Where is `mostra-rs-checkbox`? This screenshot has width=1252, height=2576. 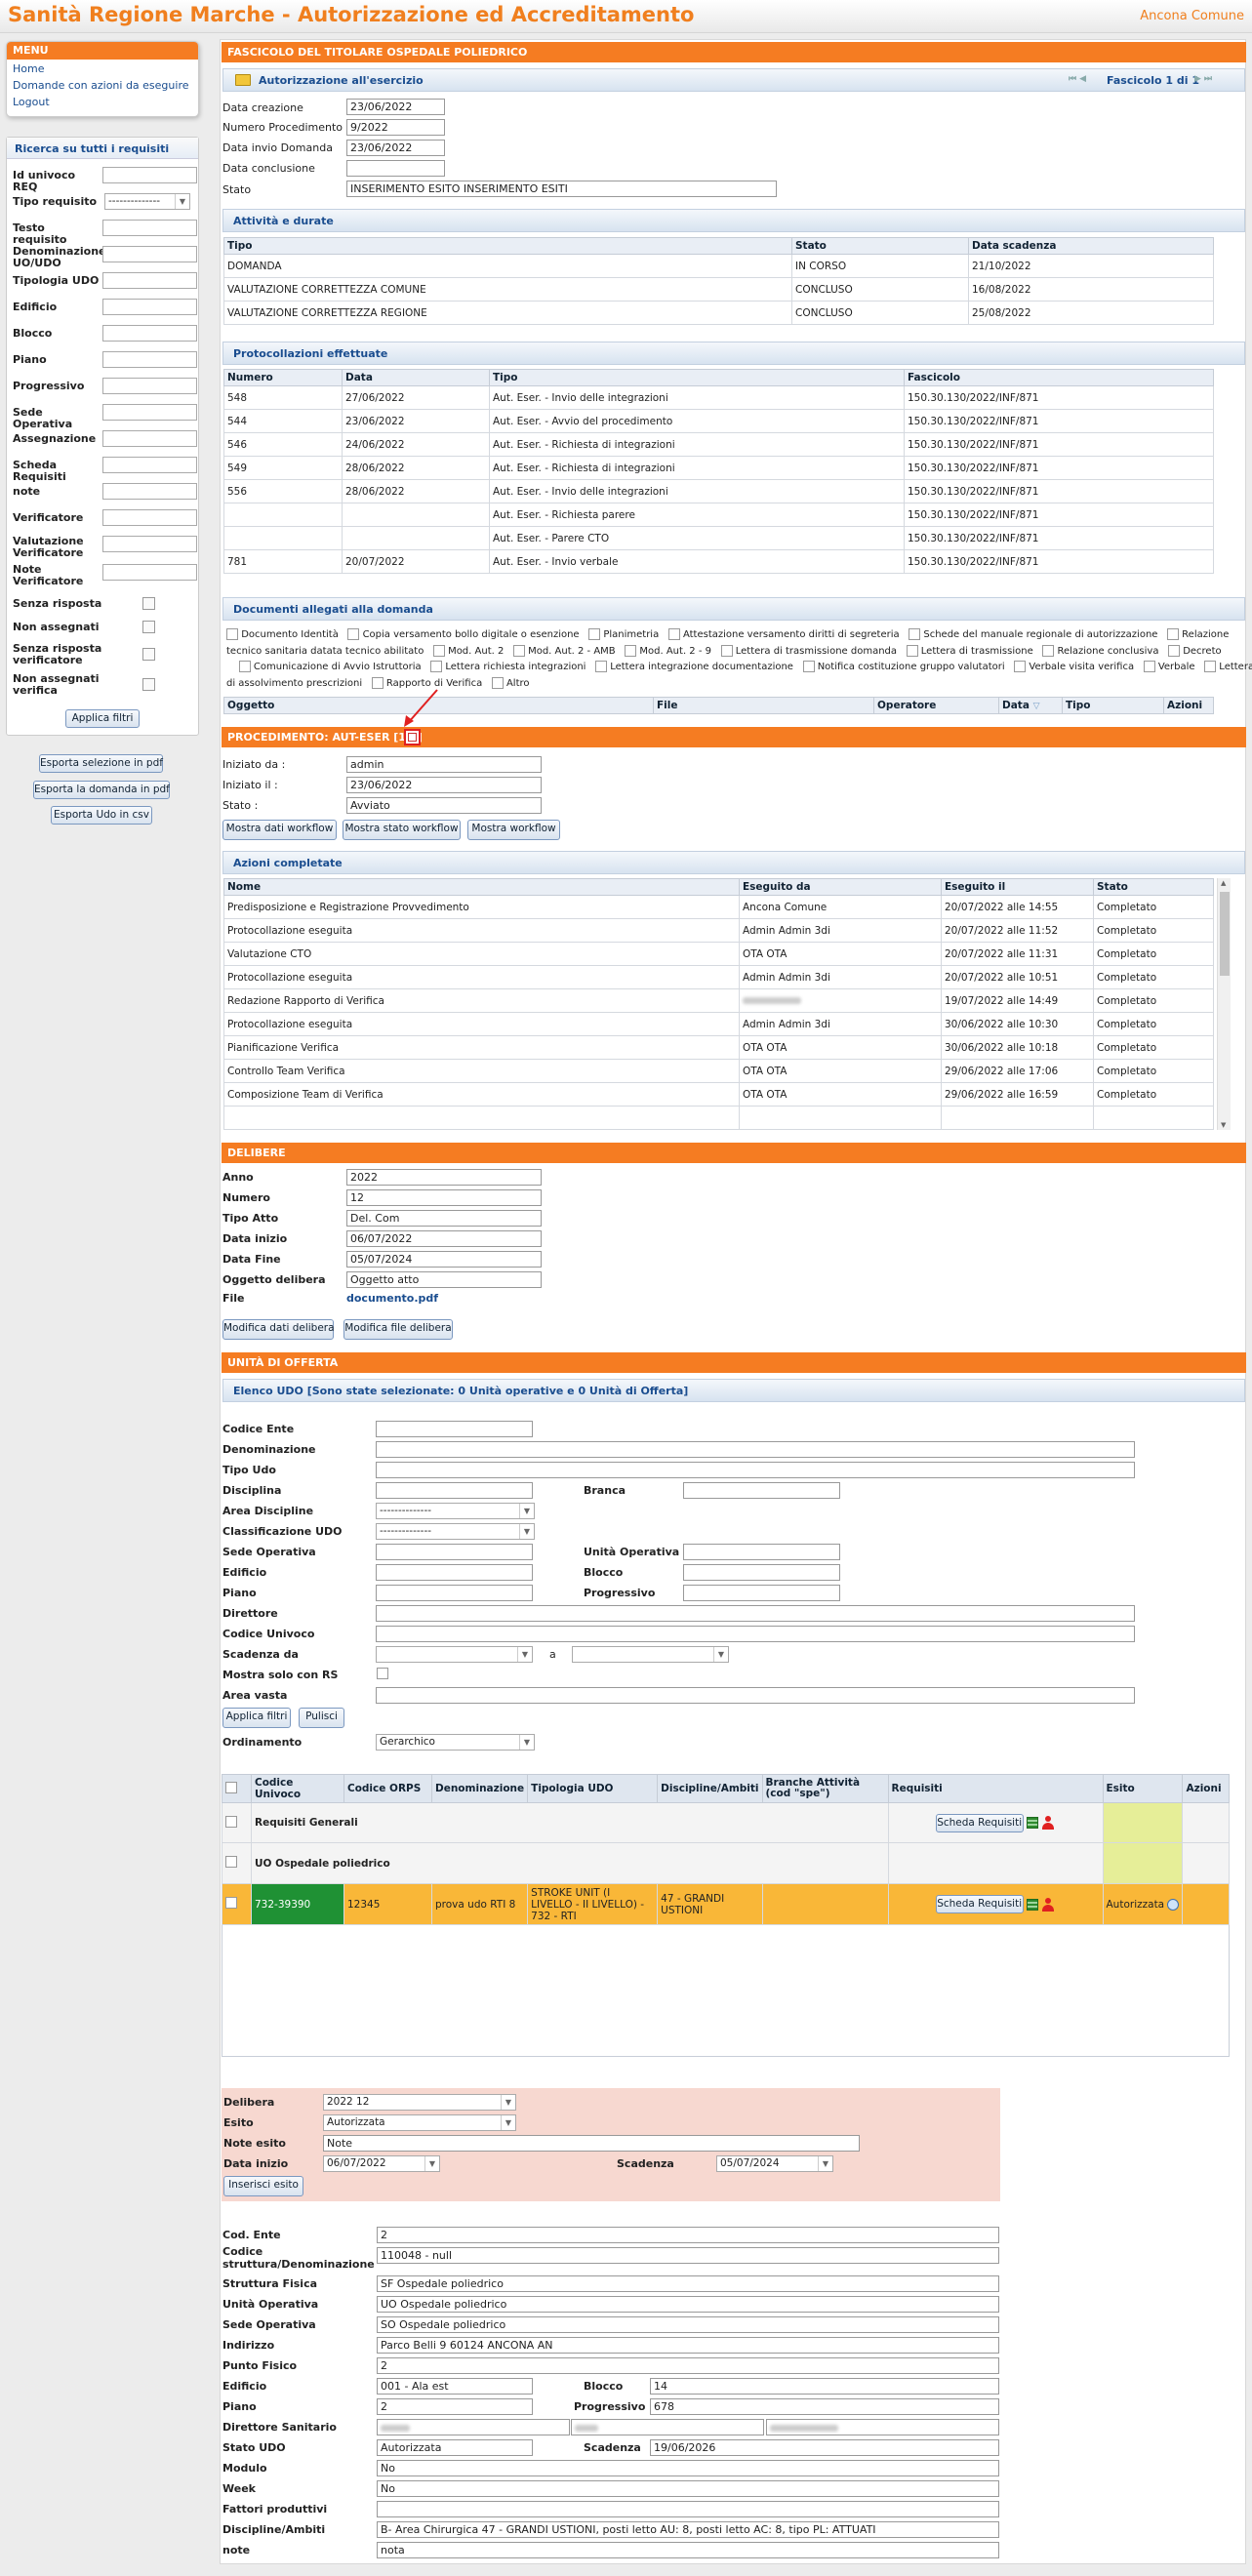 mostra-rs-checkbox is located at coordinates (382, 1673).